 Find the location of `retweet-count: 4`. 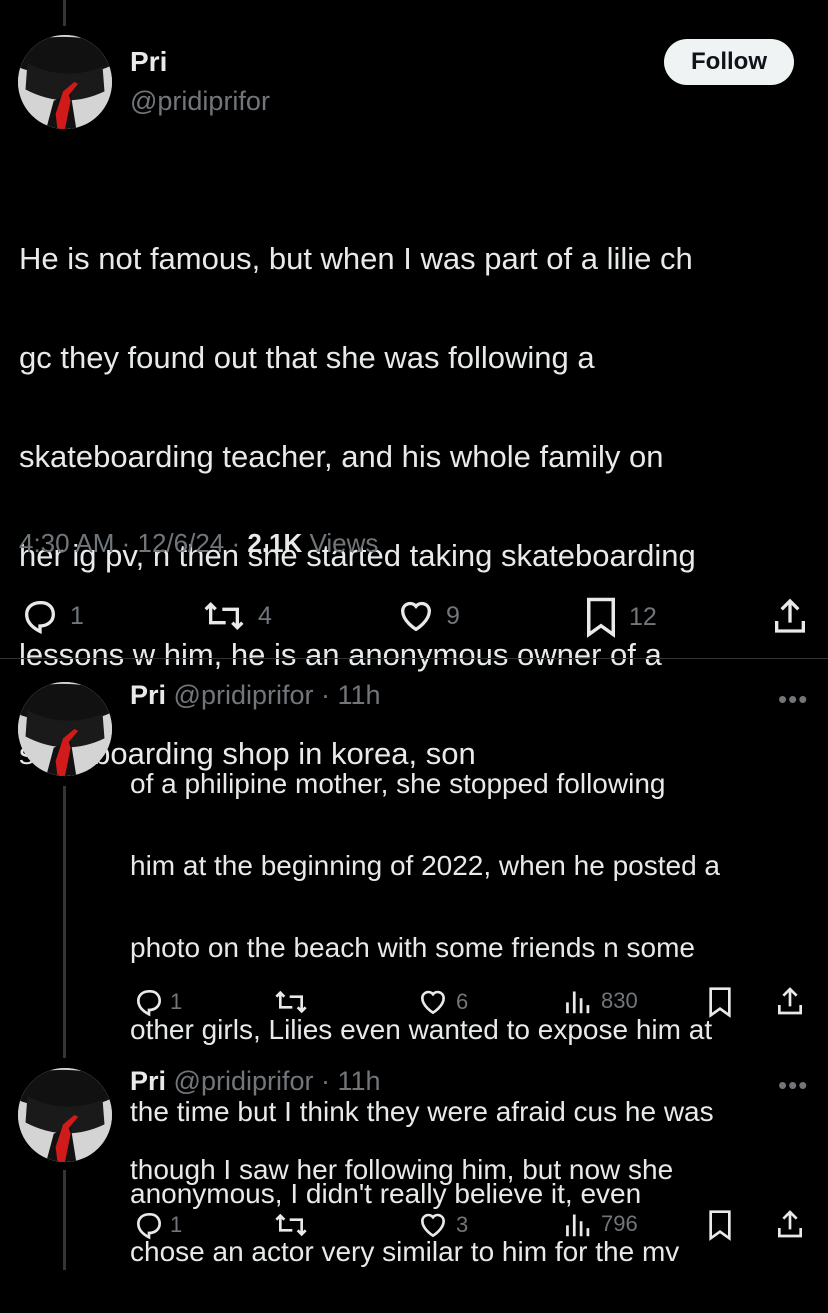

retweet-count: 4 is located at coordinates (265, 615).